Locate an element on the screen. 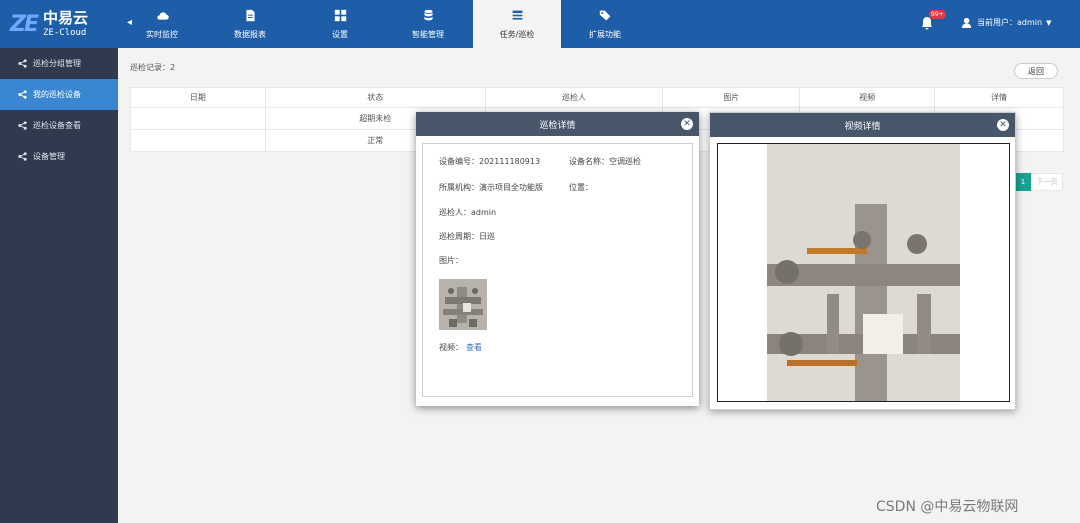 This screenshot has height=523, width=1080. sidebar-item-device-view: 巡检设备查看 is located at coordinates (59, 125).